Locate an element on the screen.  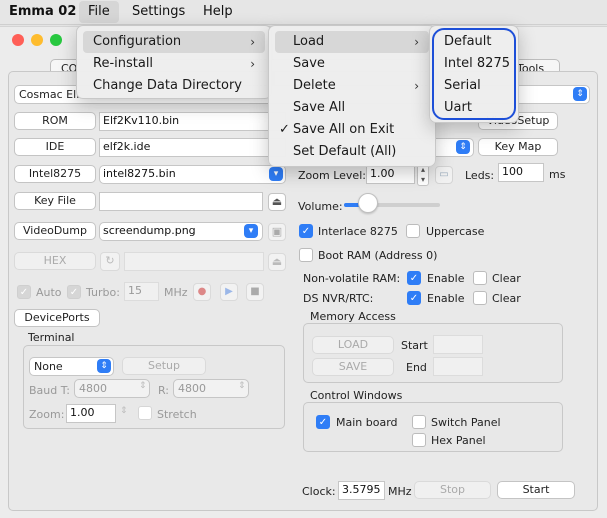
menu-item-label: Load is located at coordinates (309, 41).